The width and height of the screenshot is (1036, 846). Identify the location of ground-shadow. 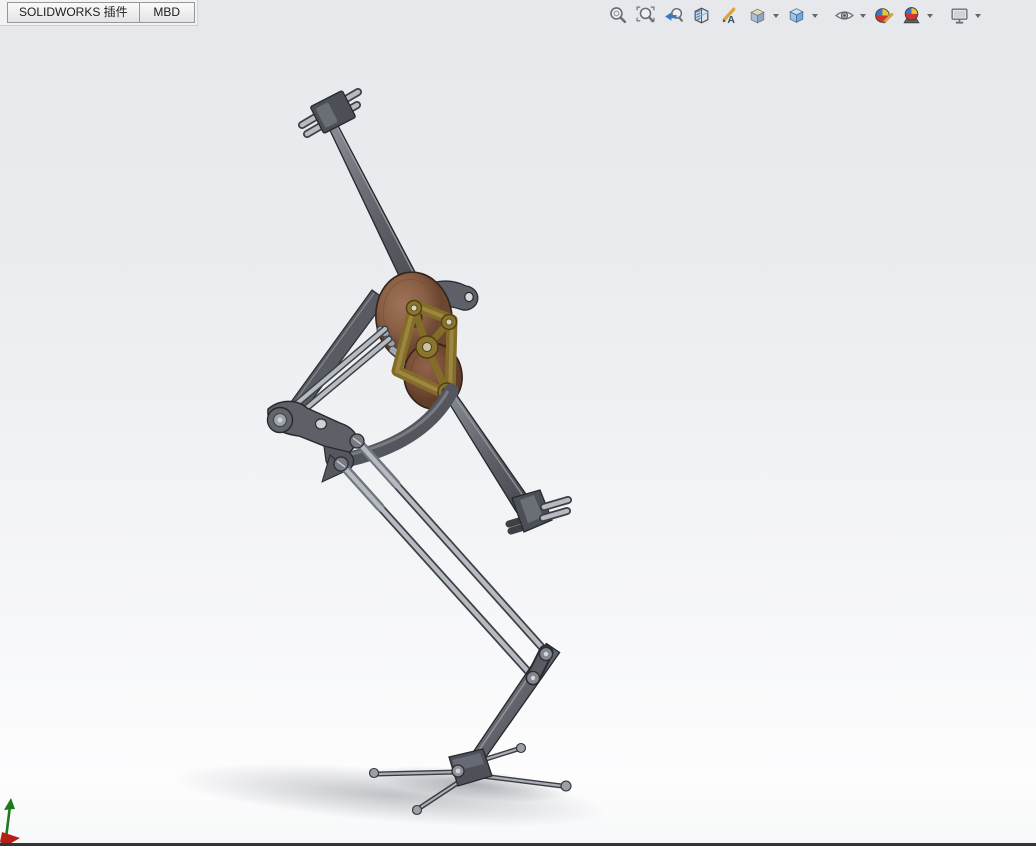
(390, 795).